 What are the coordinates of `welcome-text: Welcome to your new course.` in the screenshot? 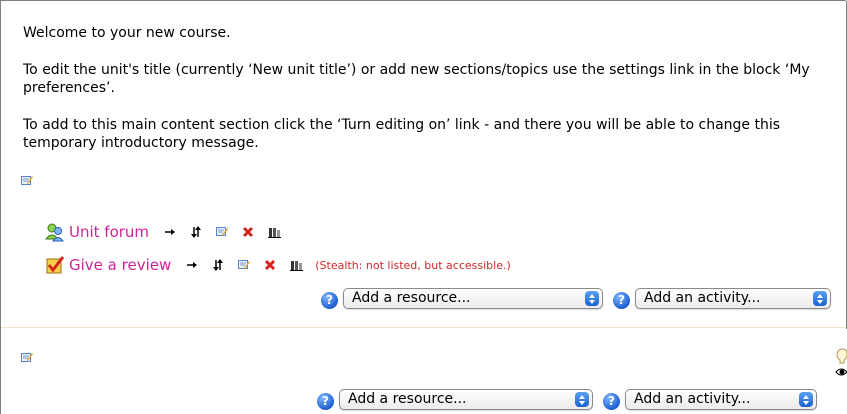 It's located at (127, 33).